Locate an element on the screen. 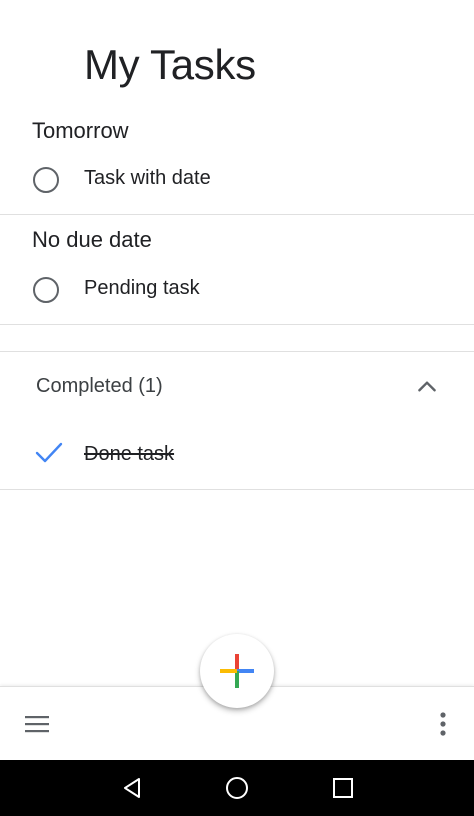 The image size is (474, 816). completed-section-toggle: Completed (1) is located at coordinates (237, 386).